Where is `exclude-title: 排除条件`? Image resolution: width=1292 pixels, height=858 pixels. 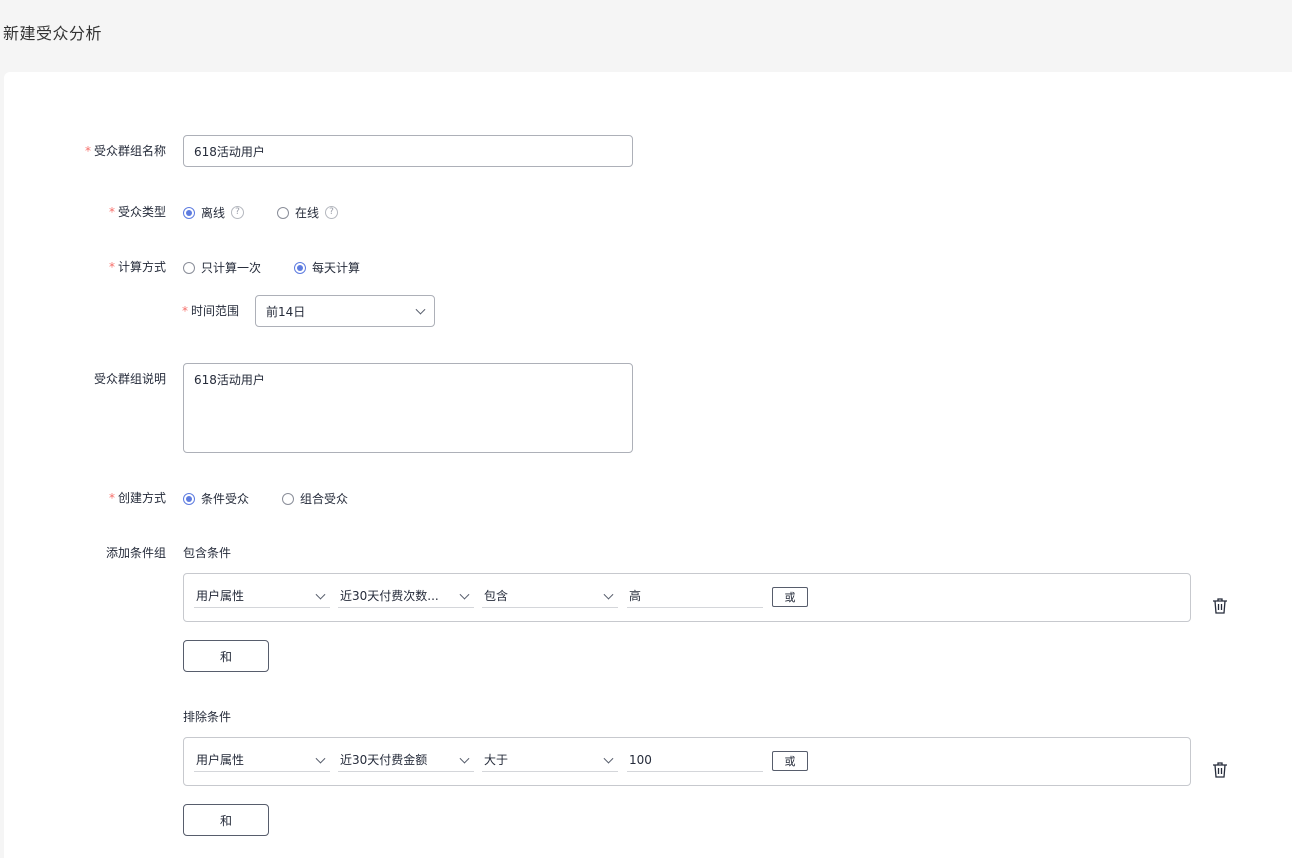 exclude-title: 排除条件 is located at coordinates (207, 717).